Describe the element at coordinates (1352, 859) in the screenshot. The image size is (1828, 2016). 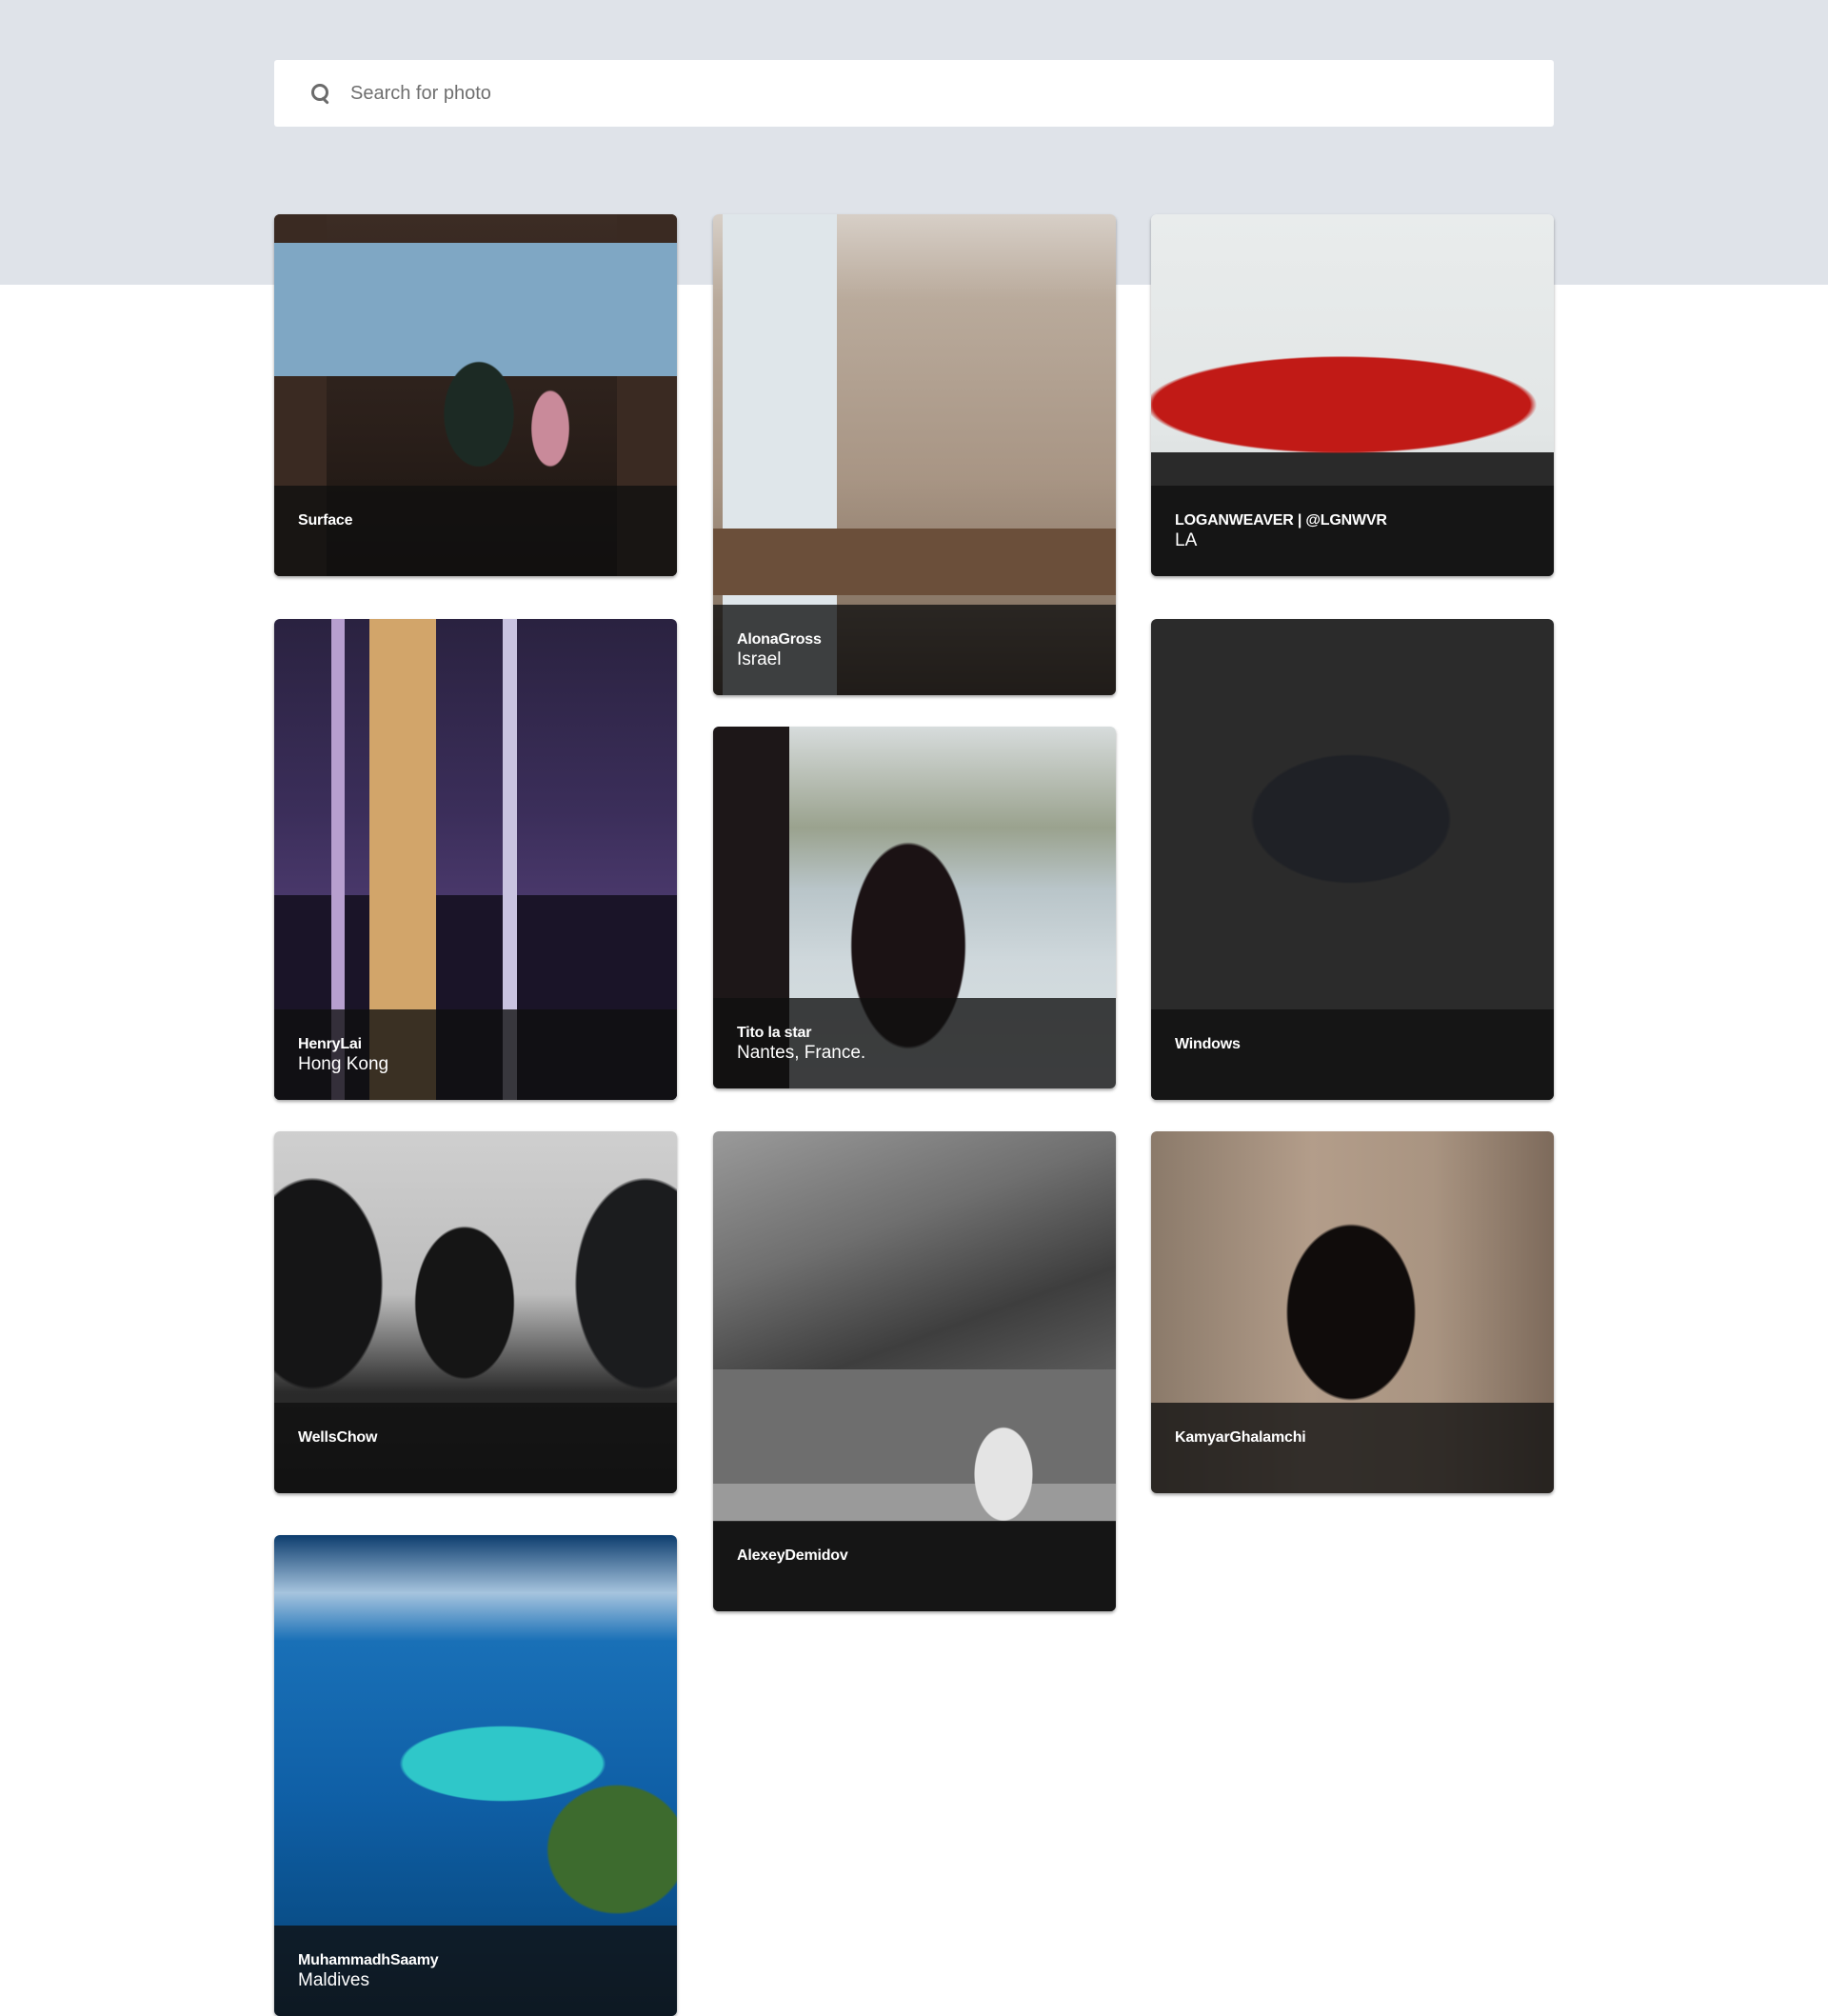
I see `photo-card: Windows` at that location.